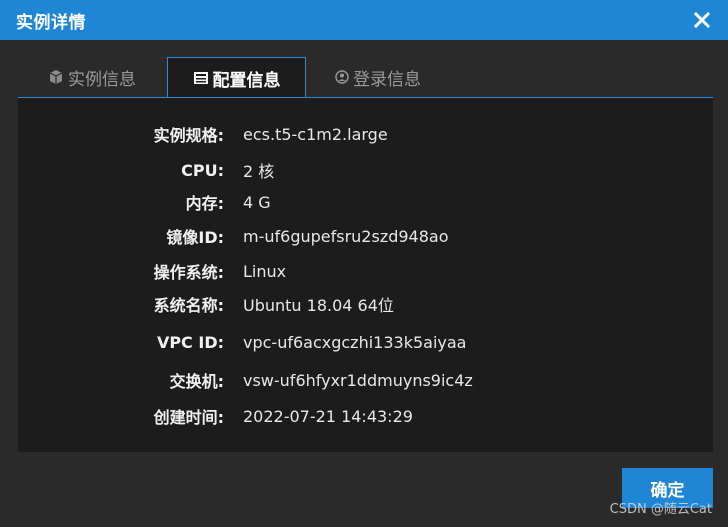 The height and width of the screenshot is (527, 728). I want to click on tab-login-info: 登录信息, so click(378, 77).